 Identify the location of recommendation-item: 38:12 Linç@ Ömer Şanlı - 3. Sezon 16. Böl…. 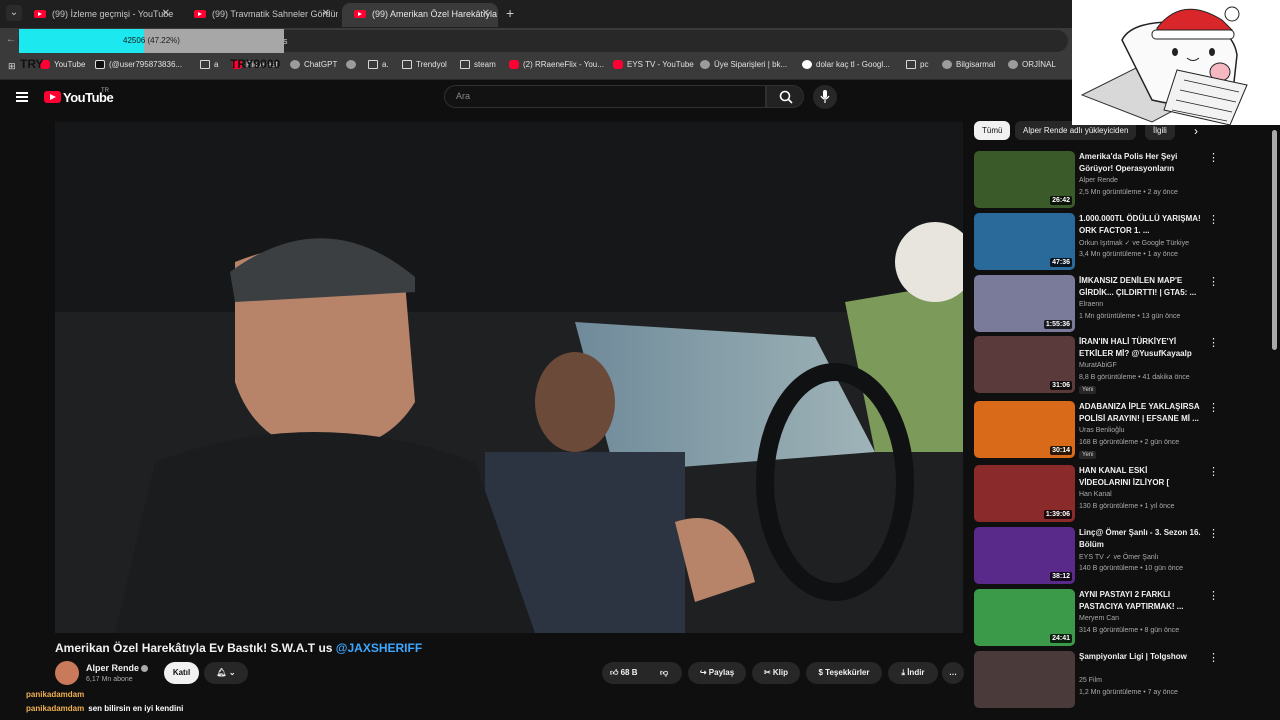
(1124, 556).